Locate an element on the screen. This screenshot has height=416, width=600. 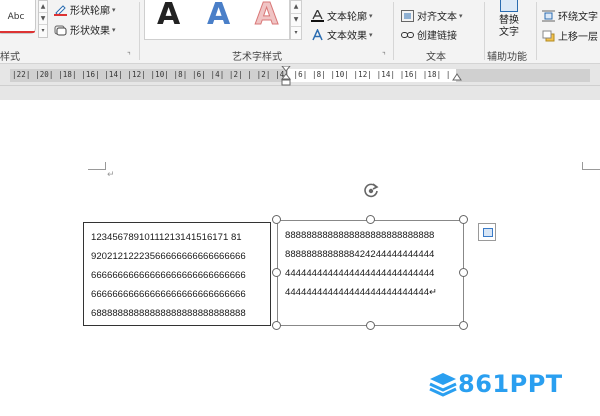
indent-marker-icon is located at coordinates (286, 76).